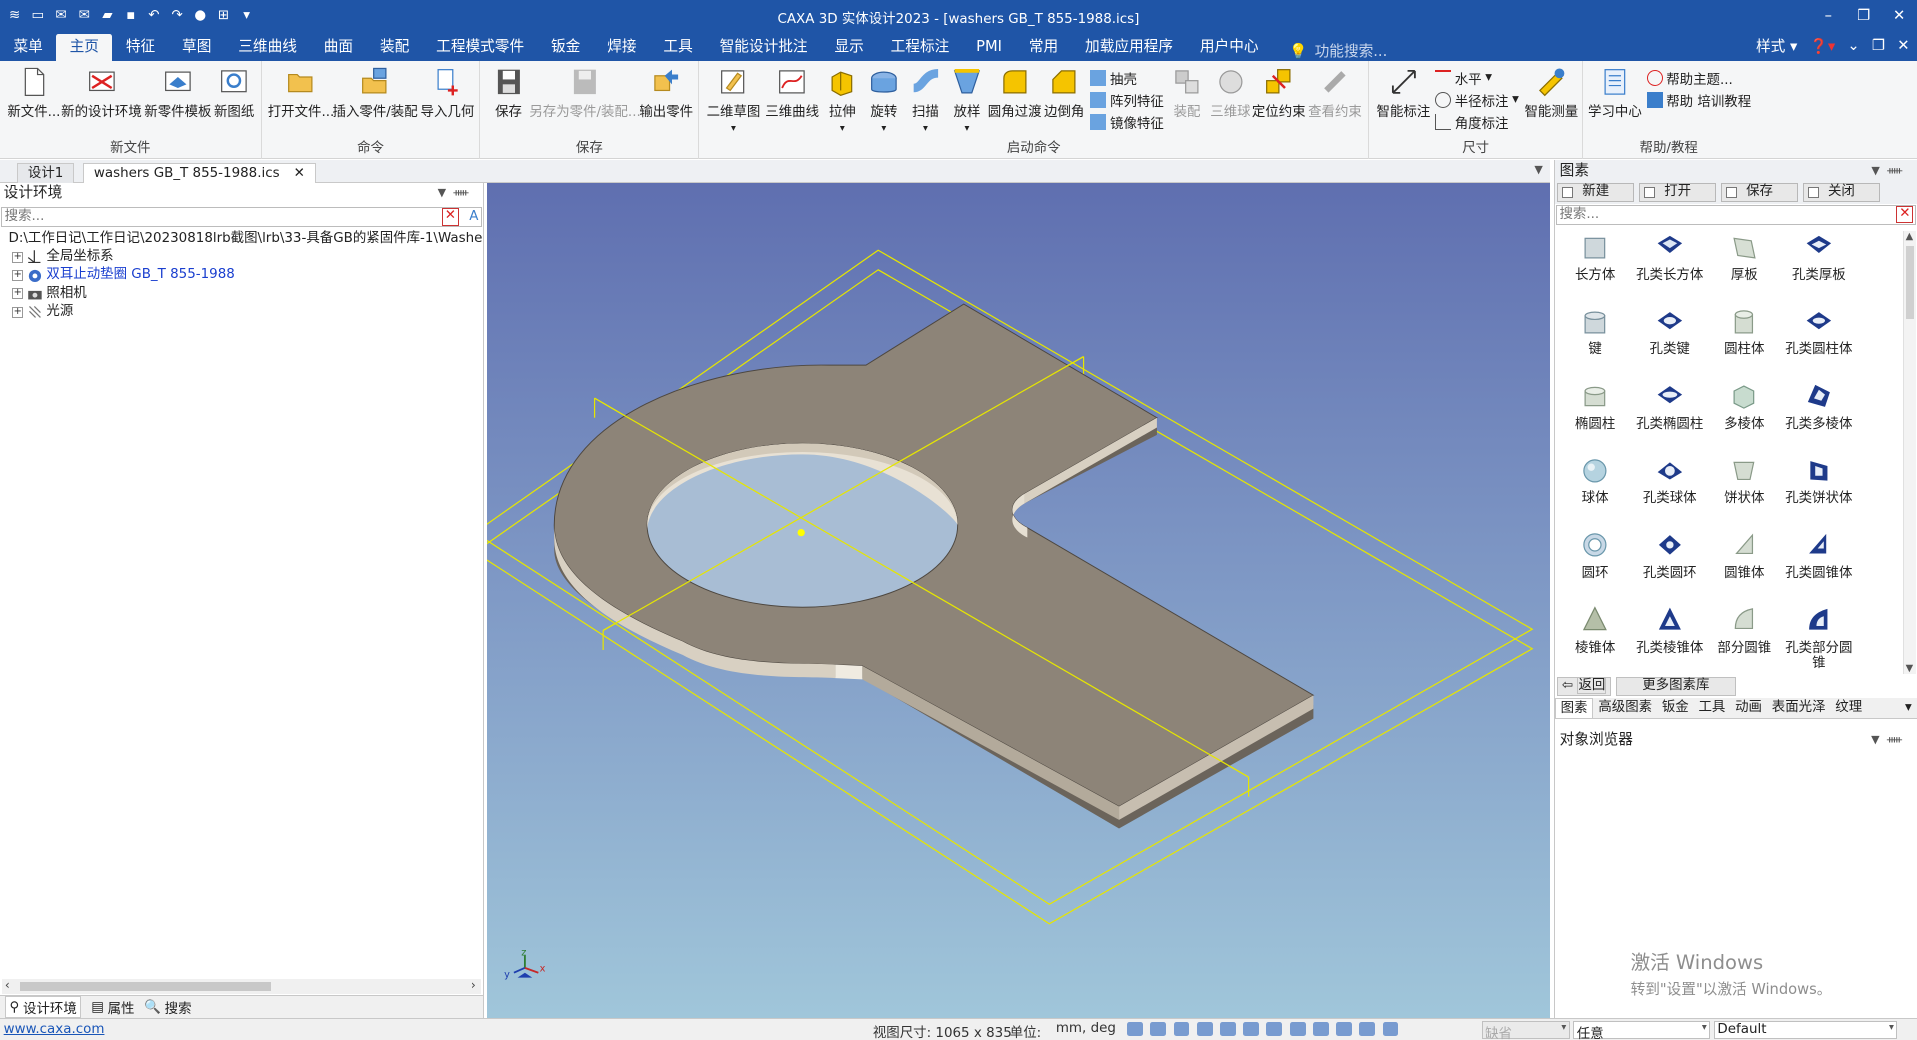 The width and height of the screenshot is (1917, 1040). I want to click on scroll-down-icon: ▼, so click(1910, 668).